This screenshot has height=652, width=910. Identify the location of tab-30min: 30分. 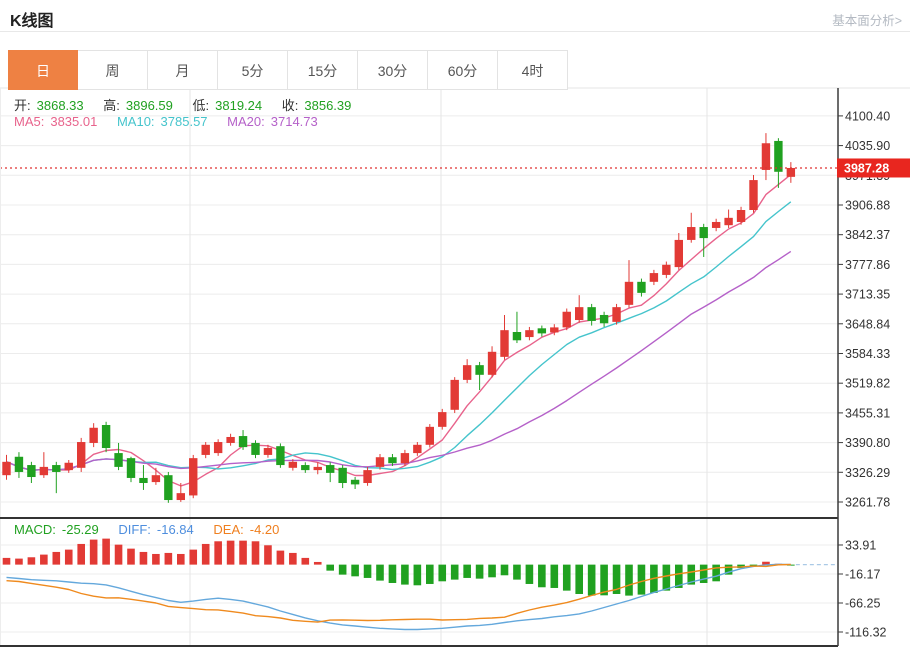
(393, 70).